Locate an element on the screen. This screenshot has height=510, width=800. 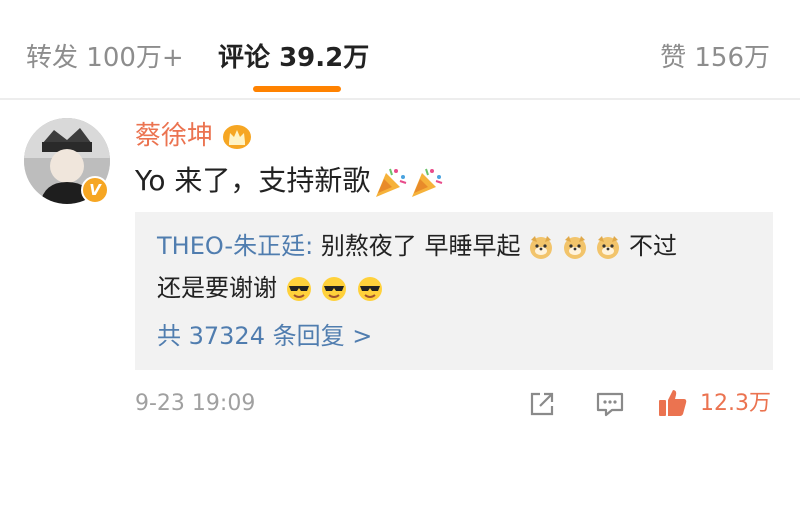
tab-repost-label: 转发 is located at coordinates (52, 58).